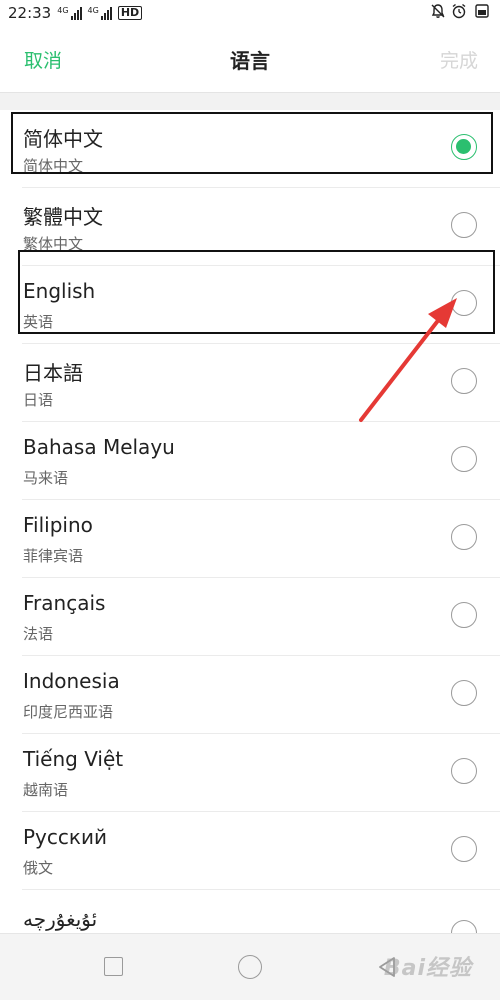 The image size is (500, 1000). What do you see at coordinates (130, 13) in the screenshot?
I see `hd-icon: HD` at bounding box center [130, 13].